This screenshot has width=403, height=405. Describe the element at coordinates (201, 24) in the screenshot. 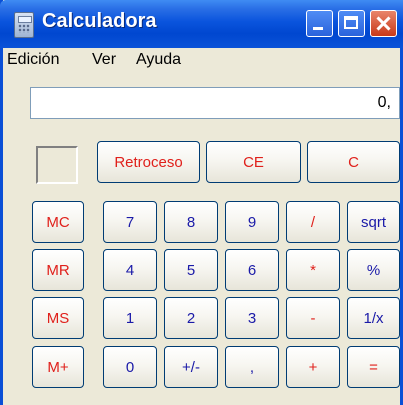

I see `title-bar: Calculadora` at that location.